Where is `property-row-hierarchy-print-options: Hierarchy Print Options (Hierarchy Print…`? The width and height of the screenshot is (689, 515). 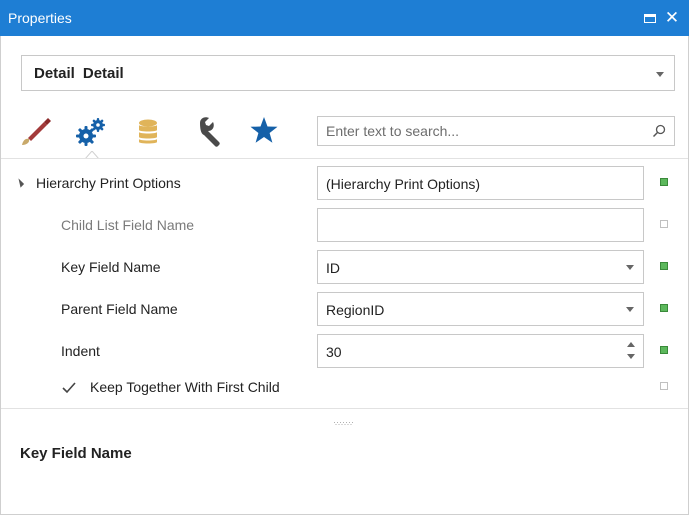
property-row-hierarchy-print-options: Hierarchy Print Options (Hierarchy Print… is located at coordinates (344, 184).